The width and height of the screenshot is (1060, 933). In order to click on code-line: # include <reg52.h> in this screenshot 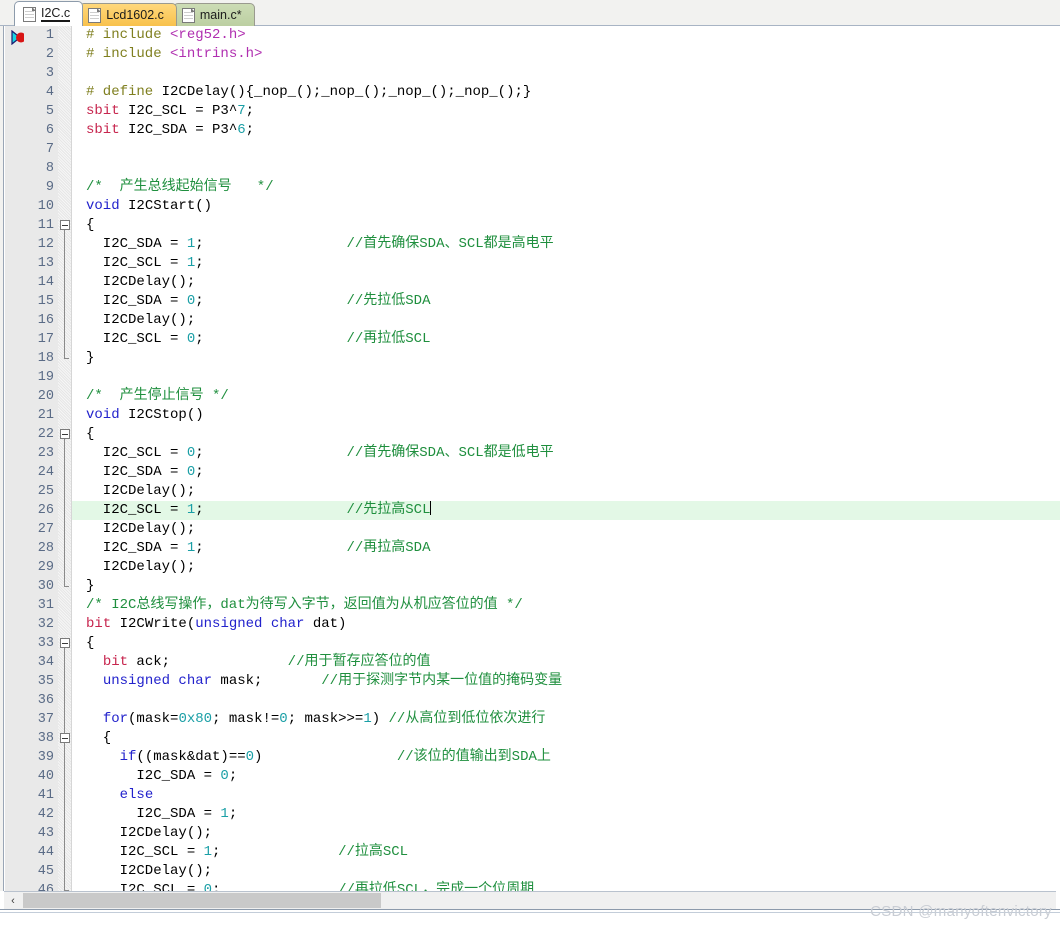, I will do `click(566, 35)`.